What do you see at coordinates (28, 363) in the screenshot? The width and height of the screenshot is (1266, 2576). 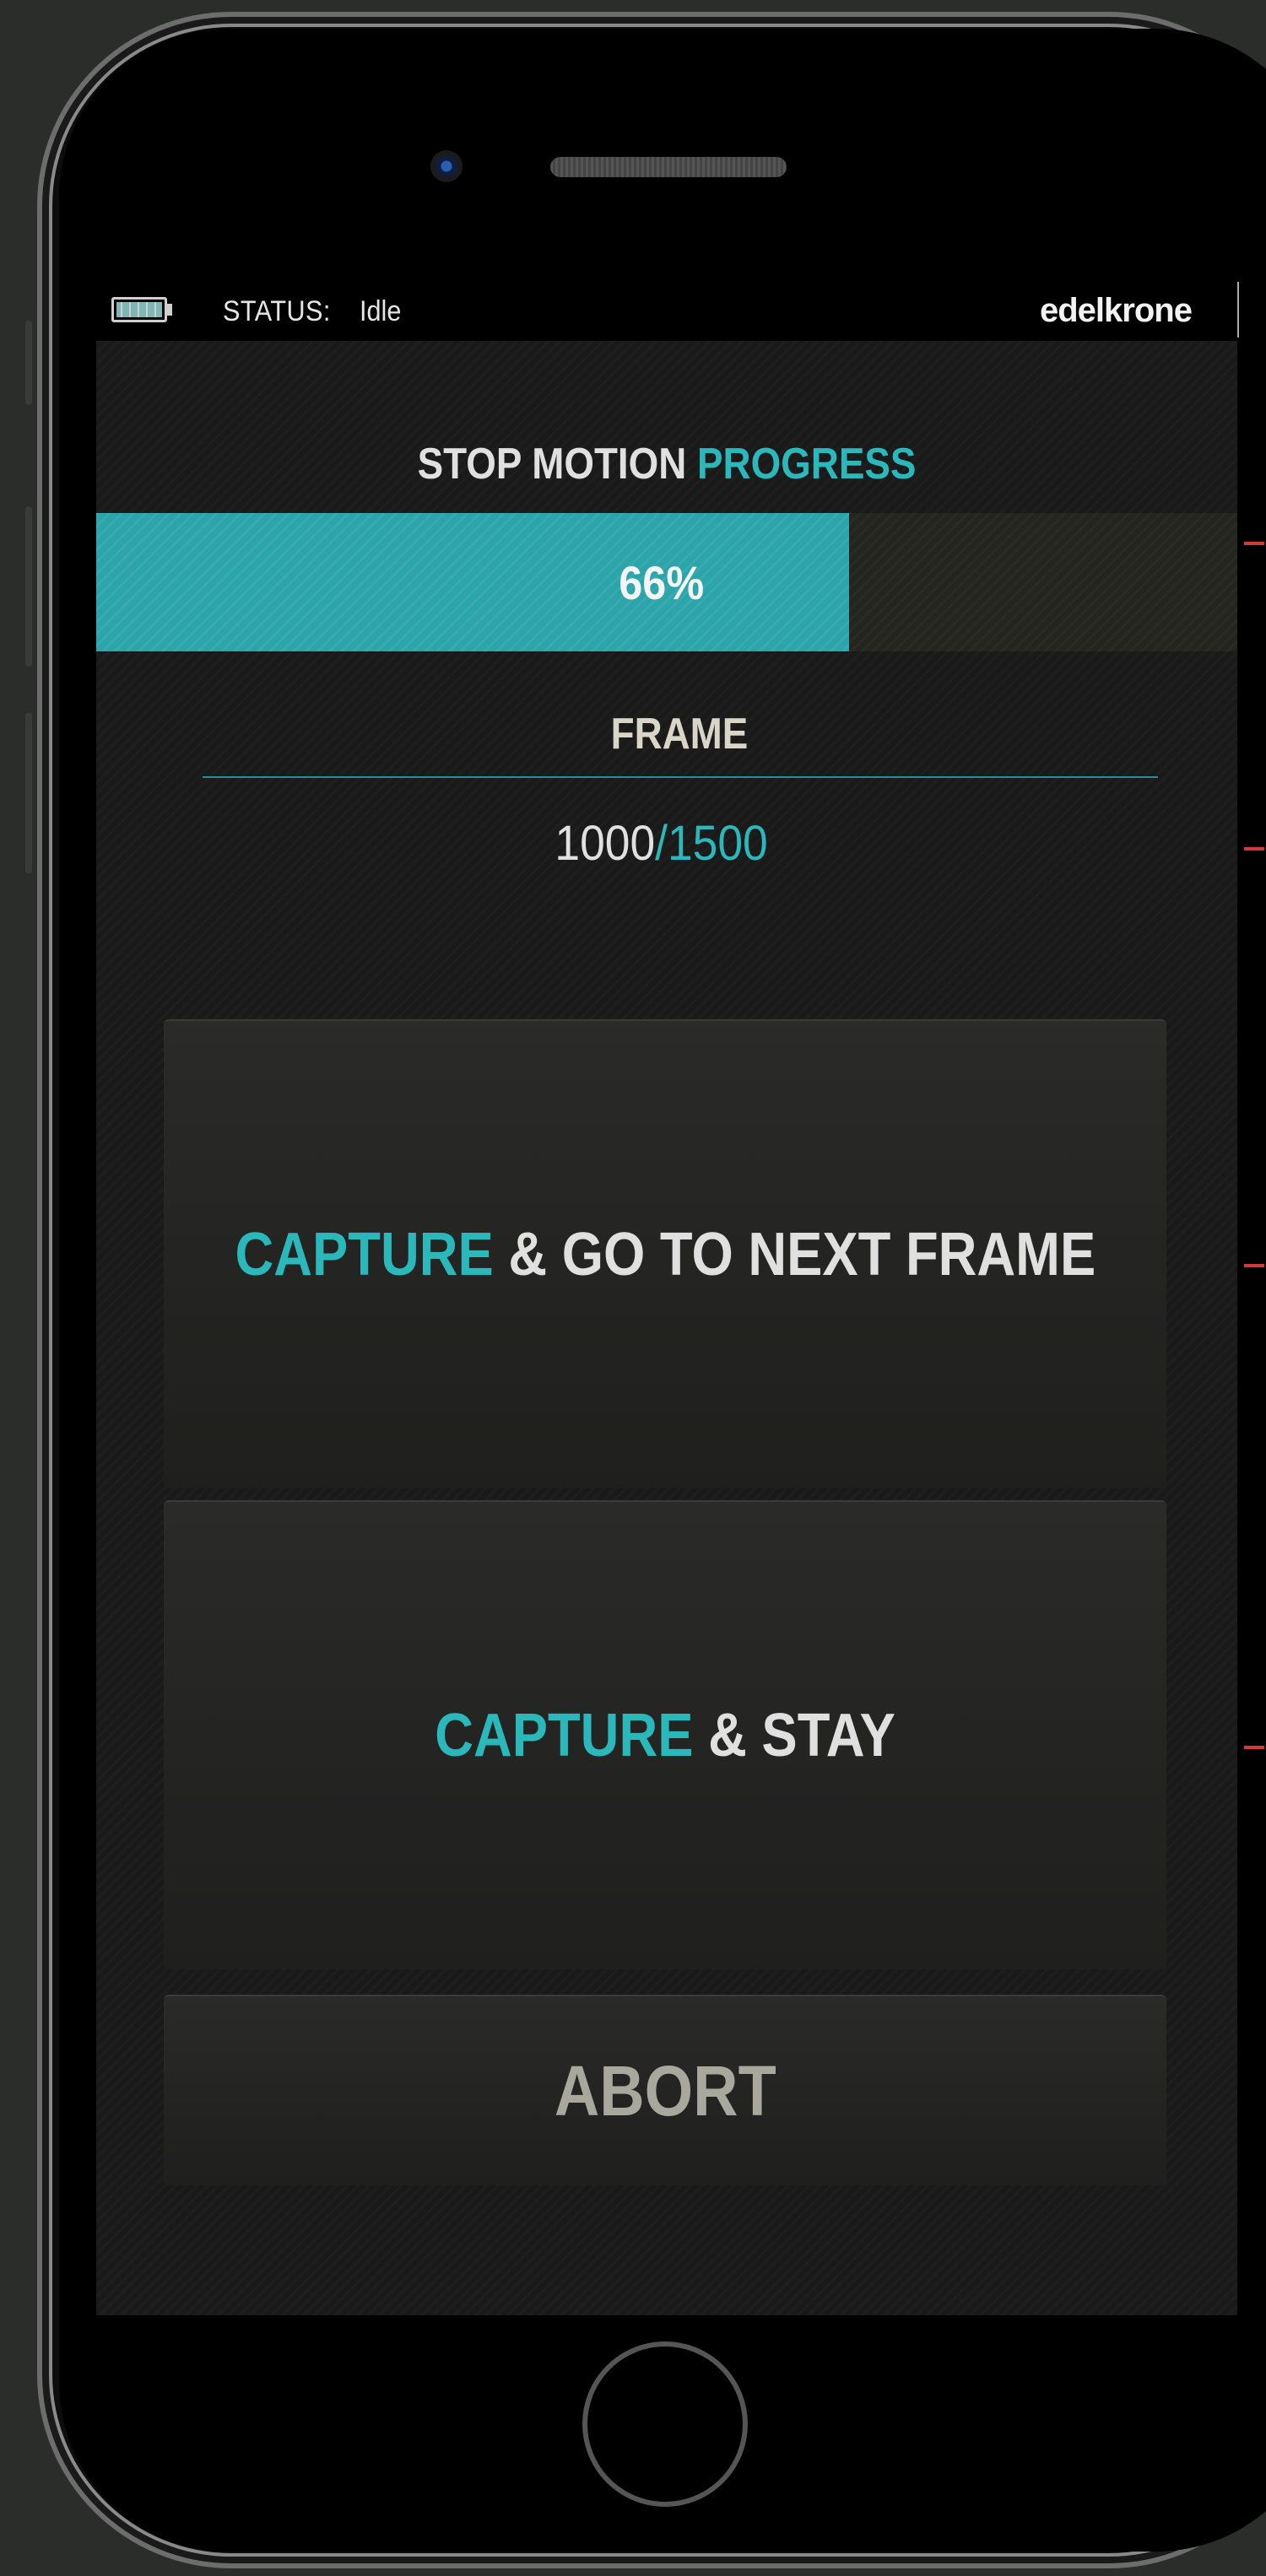 I see `mute-switch` at bounding box center [28, 363].